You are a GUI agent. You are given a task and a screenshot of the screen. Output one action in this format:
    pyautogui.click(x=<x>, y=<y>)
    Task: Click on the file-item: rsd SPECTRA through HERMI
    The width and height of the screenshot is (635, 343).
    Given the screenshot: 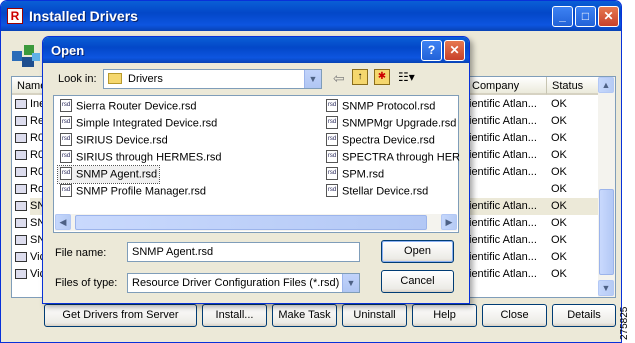 What is the action you would take?
    pyautogui.click(x=392, y=157)
    